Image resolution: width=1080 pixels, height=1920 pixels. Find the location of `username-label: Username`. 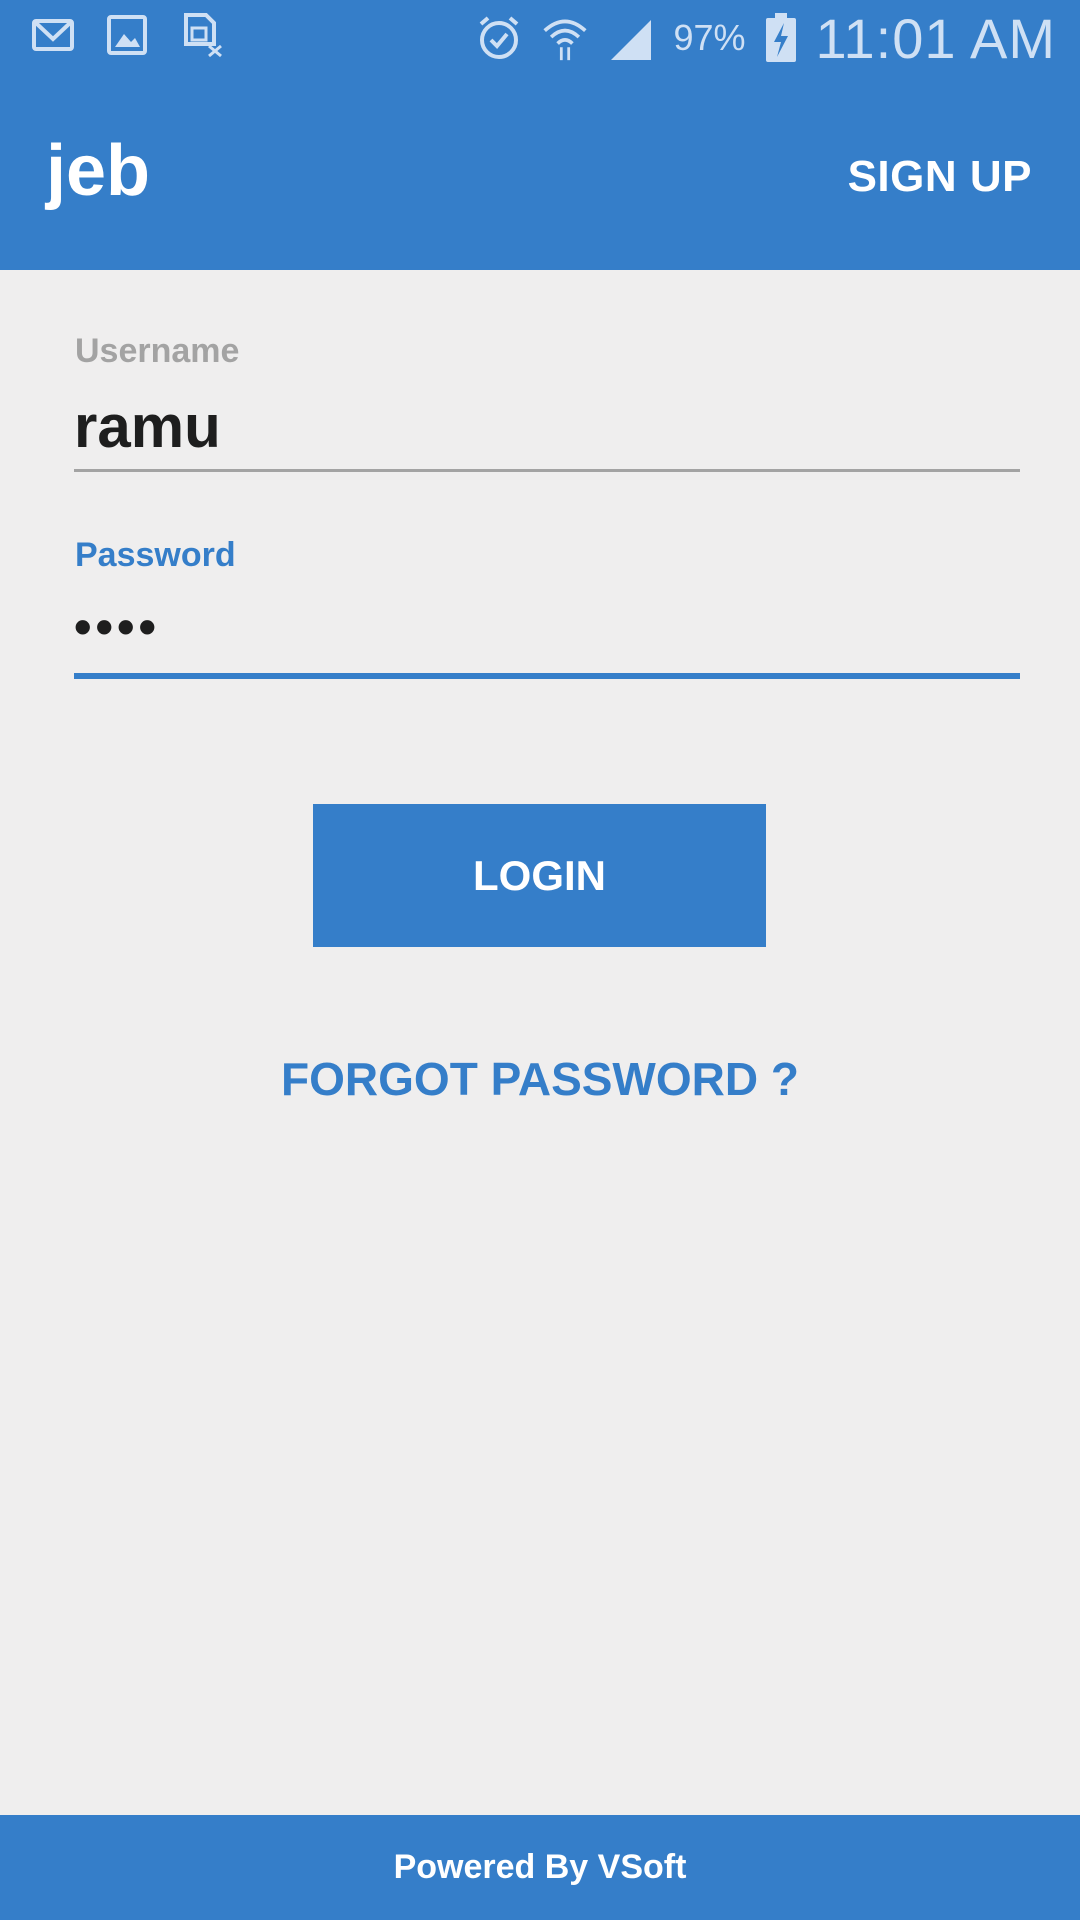

username-label: Username is located at coordinates (157, 351).